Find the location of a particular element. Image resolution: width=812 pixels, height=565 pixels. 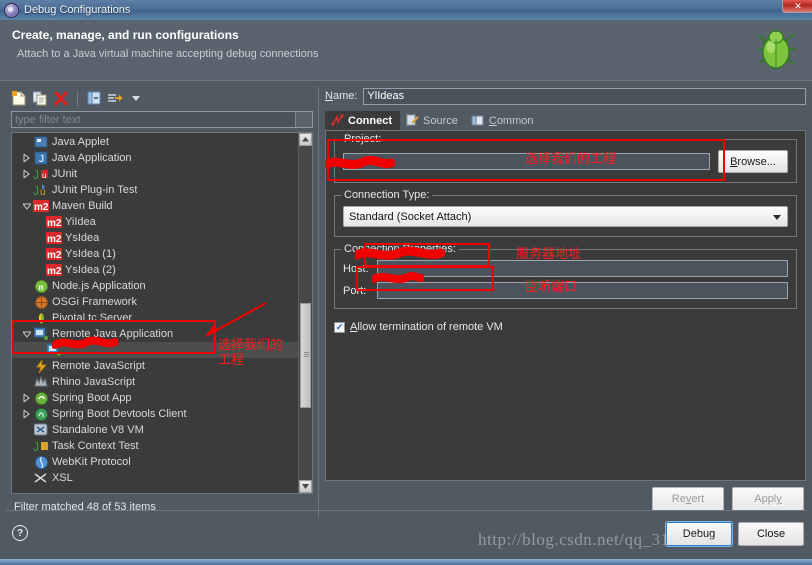

window-controls: ✕ is located at coordinates (797, 6).